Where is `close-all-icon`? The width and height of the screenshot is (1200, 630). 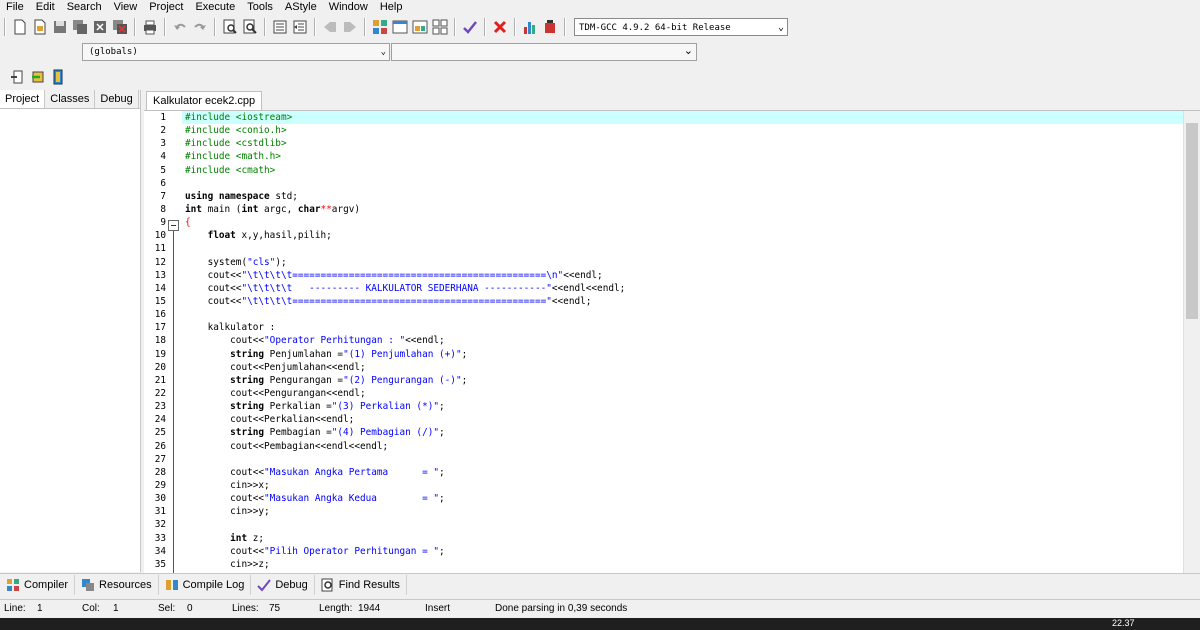 close-all-icon is located at coordinates (120, 27).